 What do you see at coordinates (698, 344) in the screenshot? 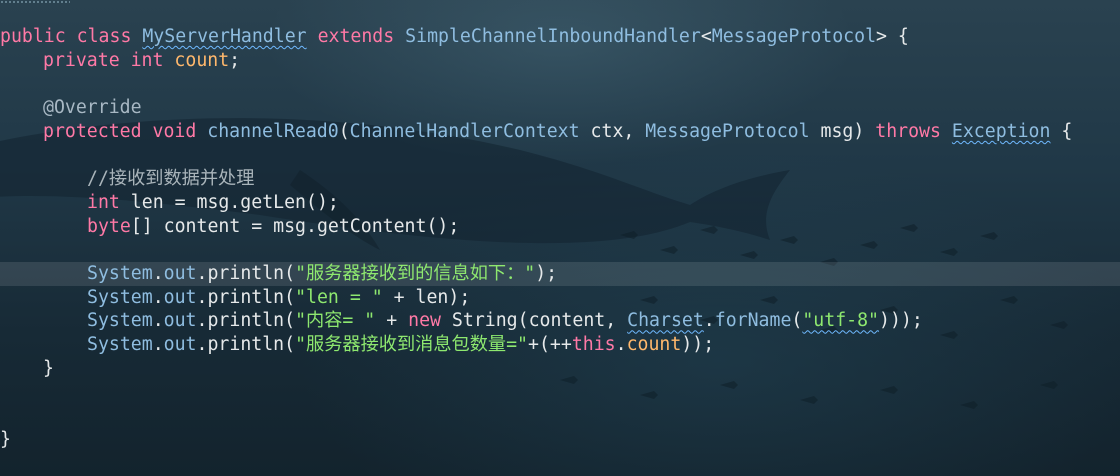
I see `code-token-plain: ));` at bounding box center [698, 344].